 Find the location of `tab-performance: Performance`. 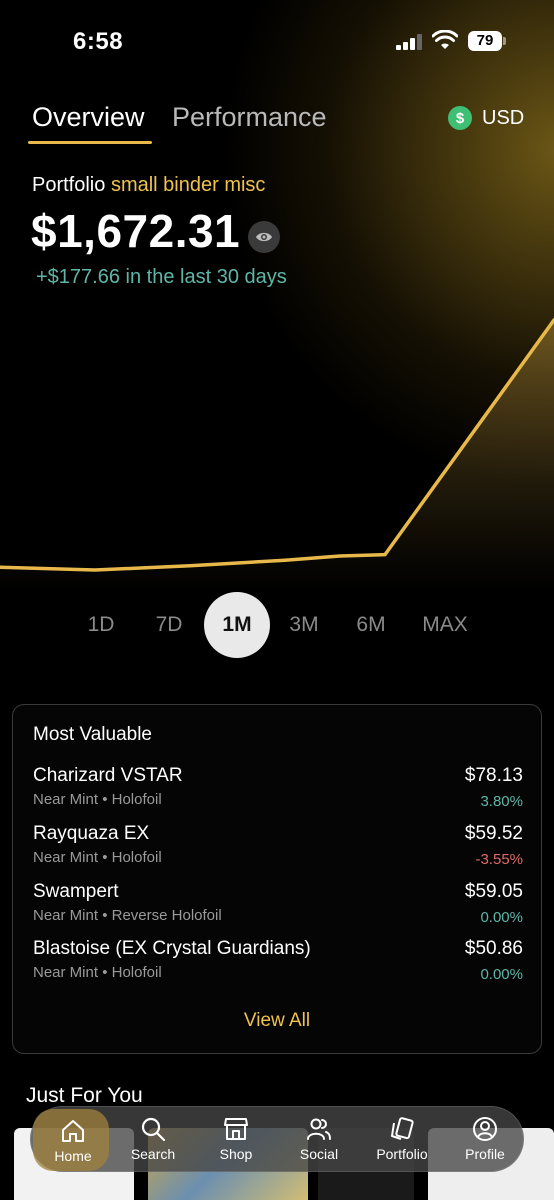

tab-performance: Performance is located at coordinates (249, 117).